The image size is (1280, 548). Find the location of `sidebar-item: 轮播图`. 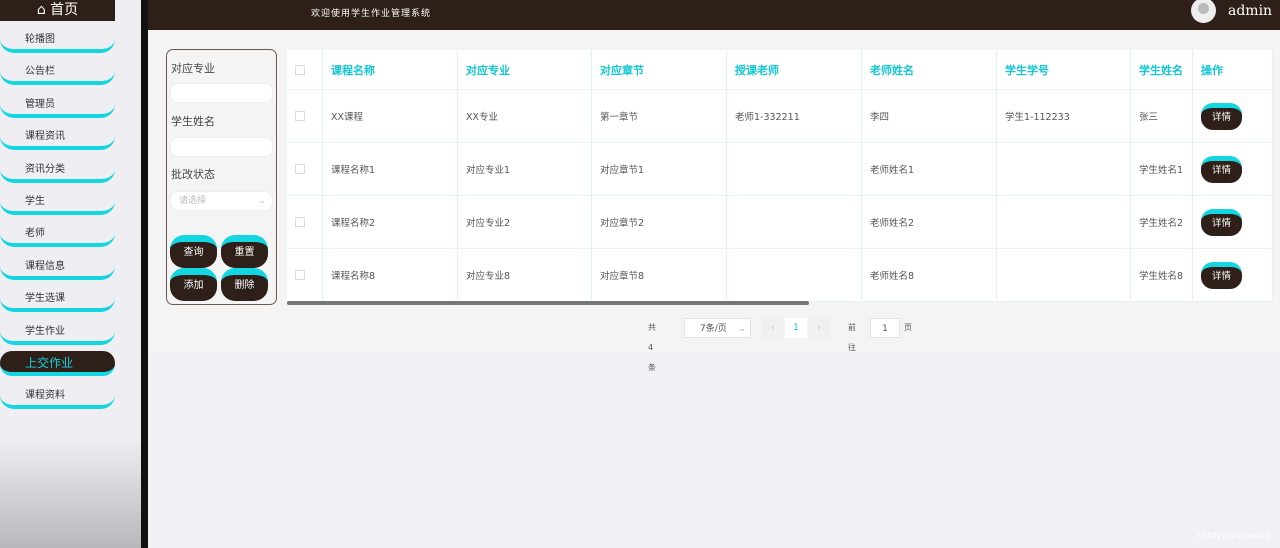

sidebar-item: 轮播图 is located at coordinates (57, 42).